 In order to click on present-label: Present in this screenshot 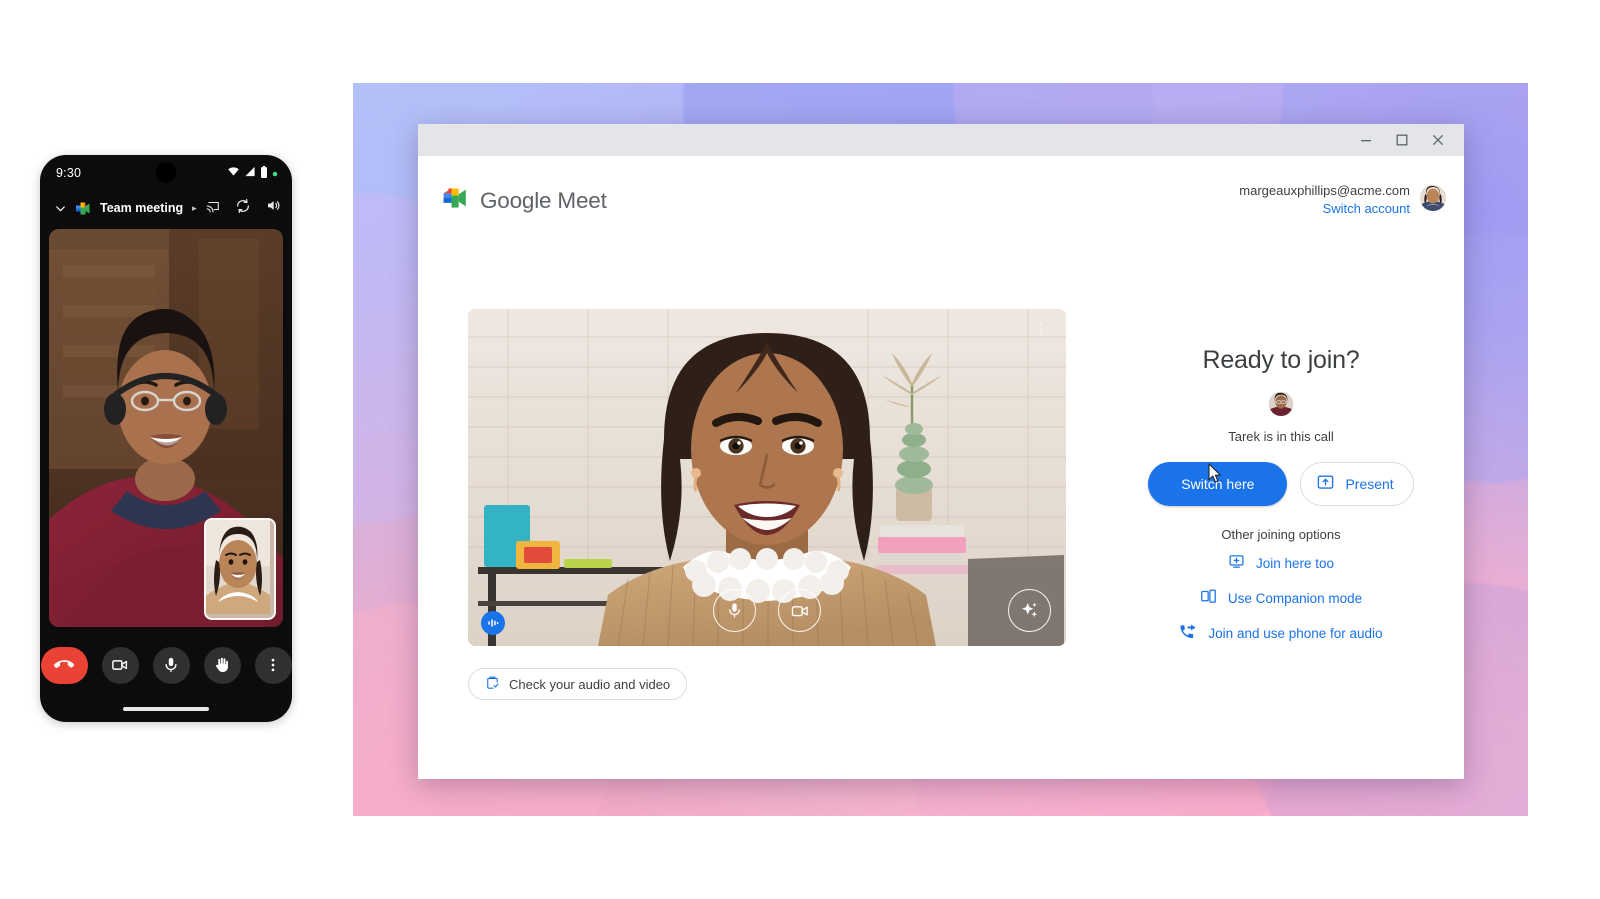, I will do `click(1369, 484)`.